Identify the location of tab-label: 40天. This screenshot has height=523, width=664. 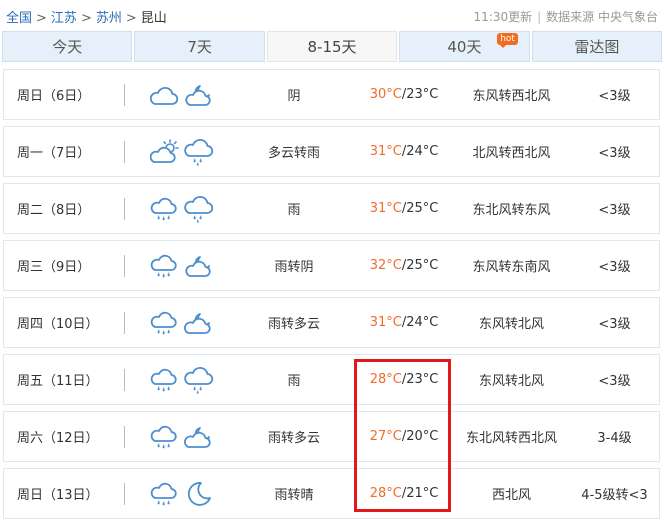
(464, 47).